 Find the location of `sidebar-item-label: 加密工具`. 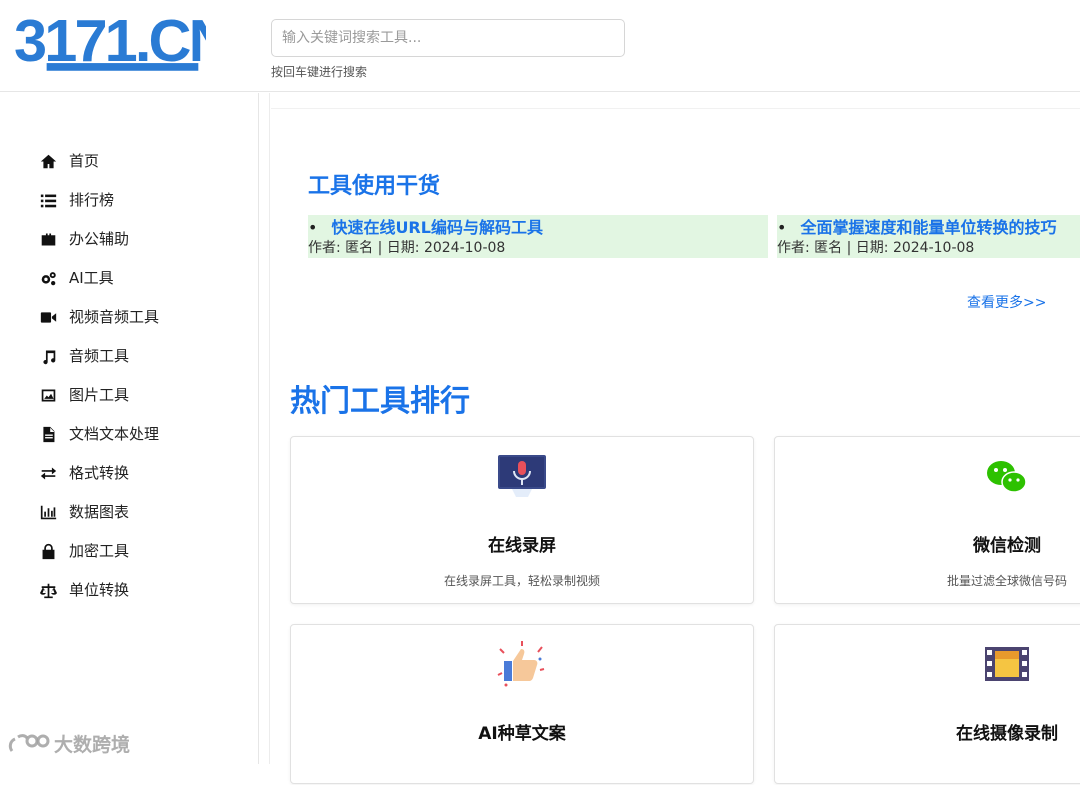

sidebar-item-label: 加密工具 is located at coordinates (99, 551).